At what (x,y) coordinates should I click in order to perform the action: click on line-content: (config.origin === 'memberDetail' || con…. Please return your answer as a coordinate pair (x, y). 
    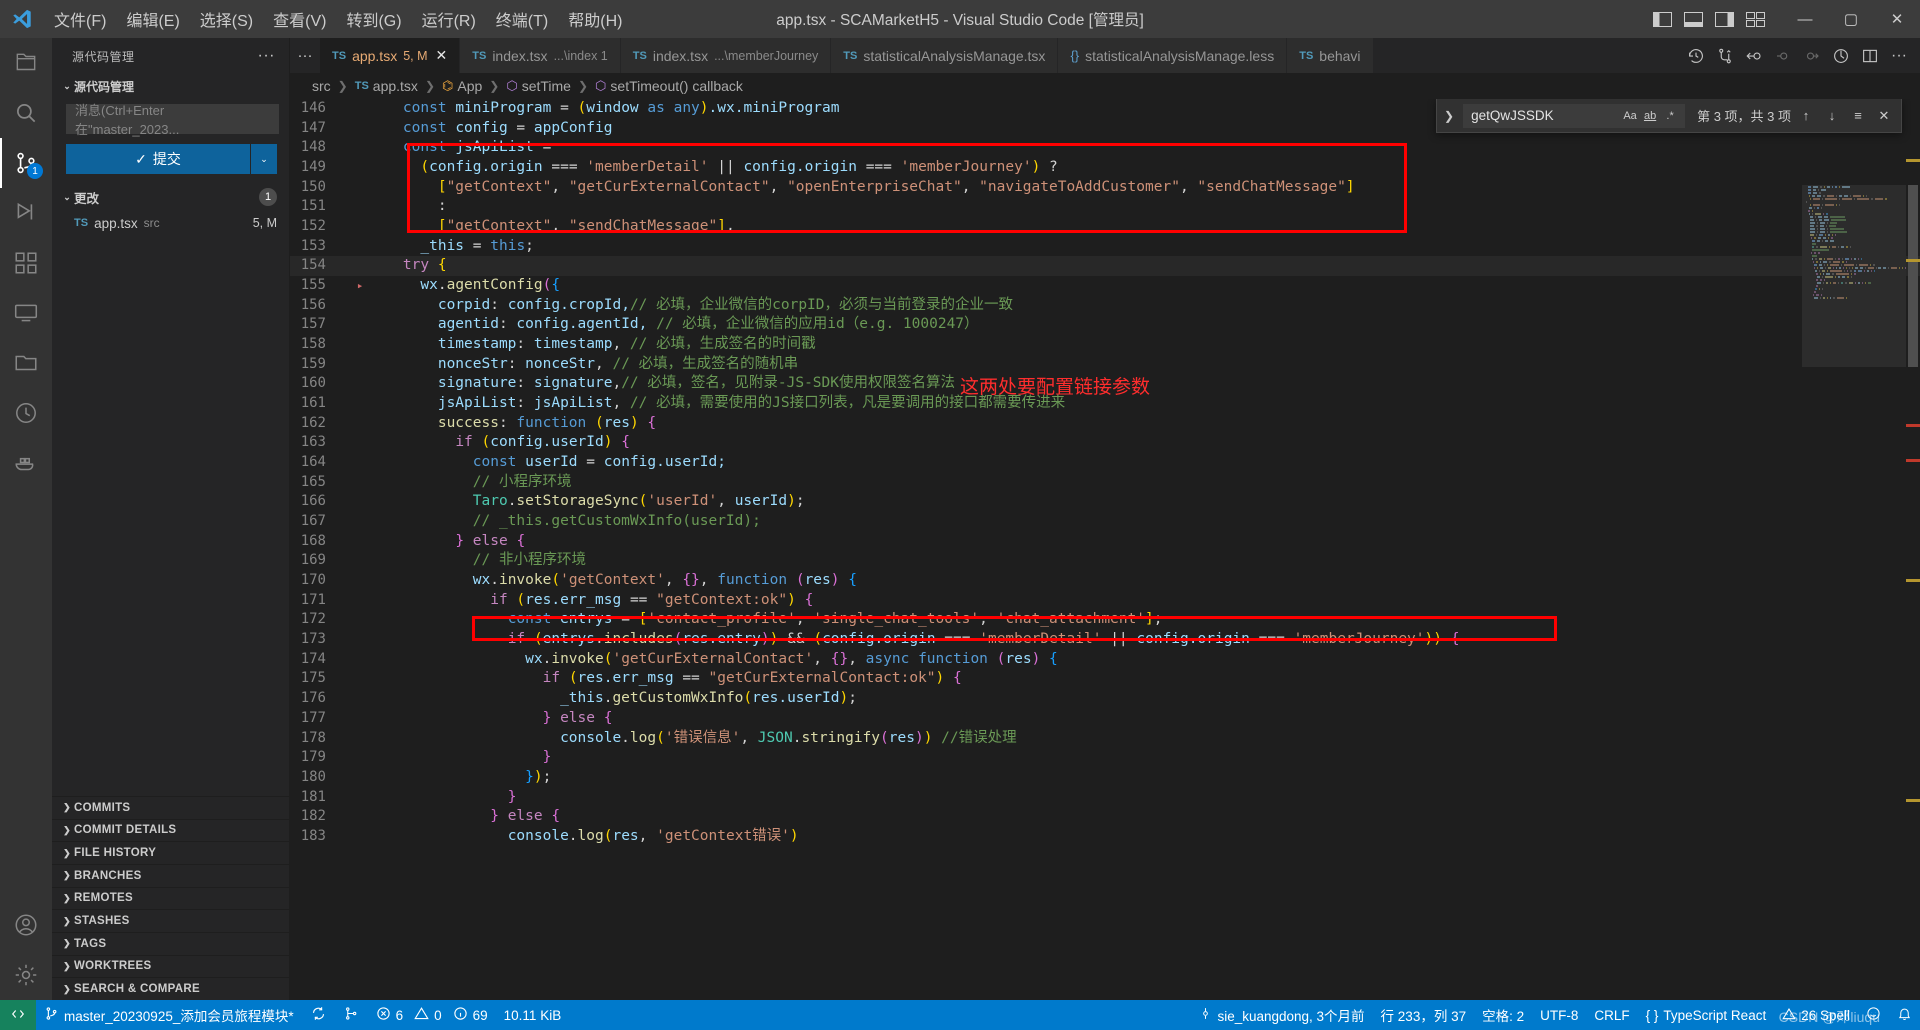
    Looking at the image, I should click on (1144, 168).